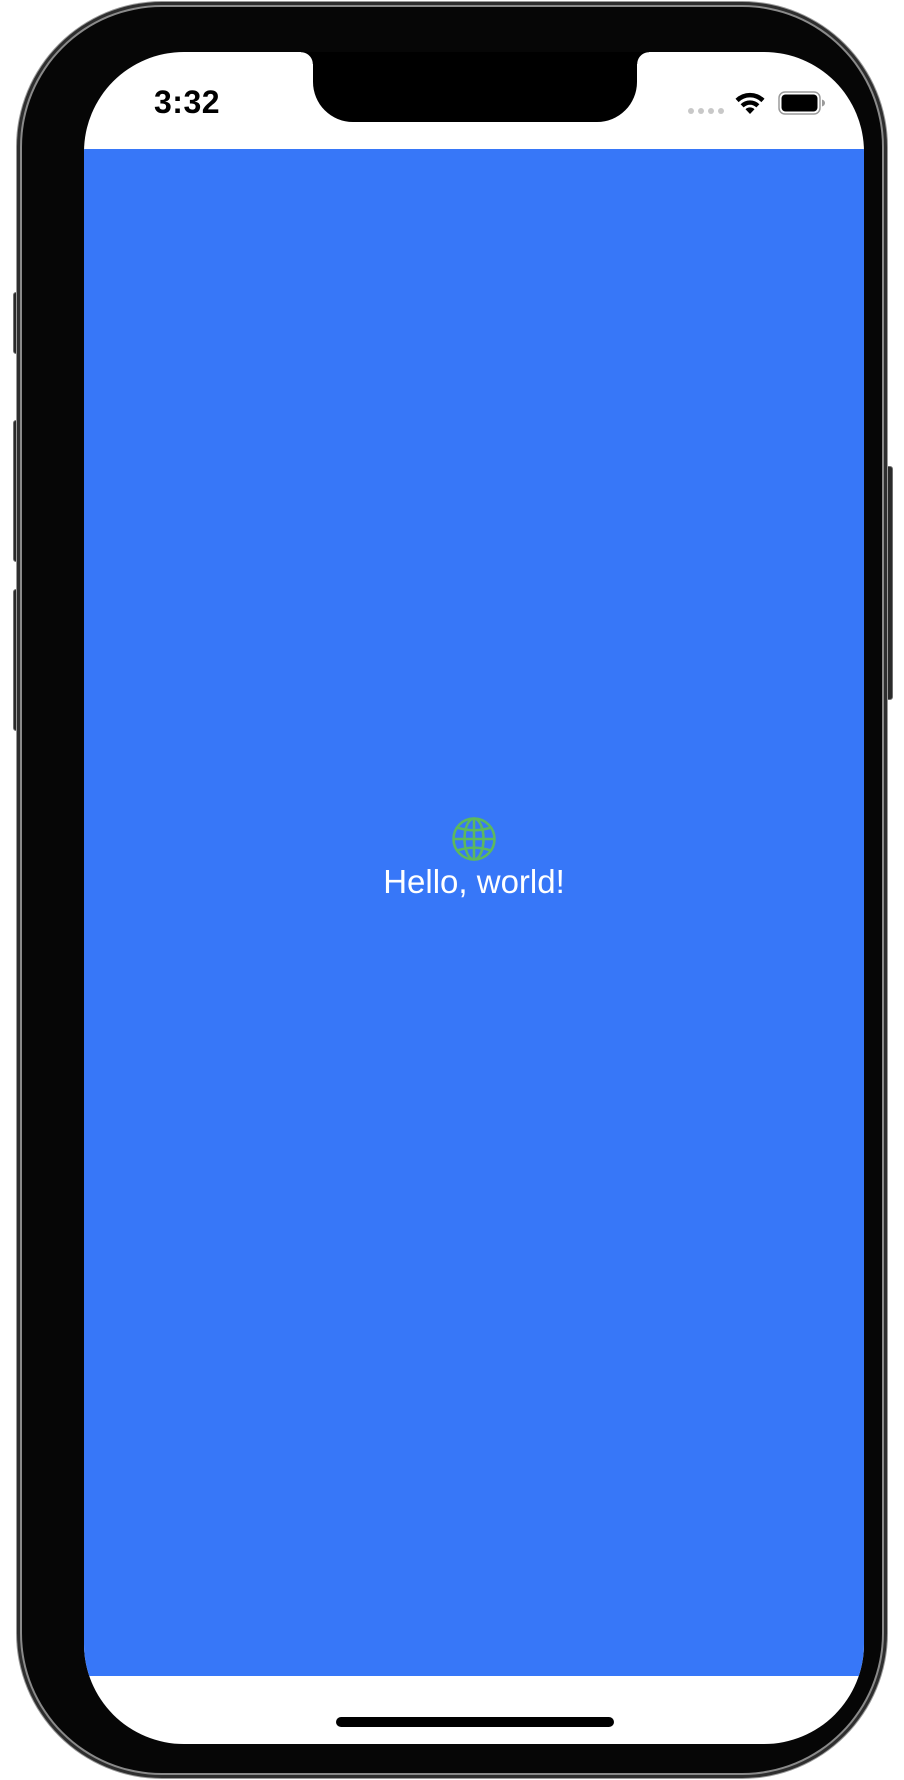 This screenshot has height=1780, width=904. Describe the element at coordinates (750, 103) in the screenshot. I see `wifi-icon` at that location.